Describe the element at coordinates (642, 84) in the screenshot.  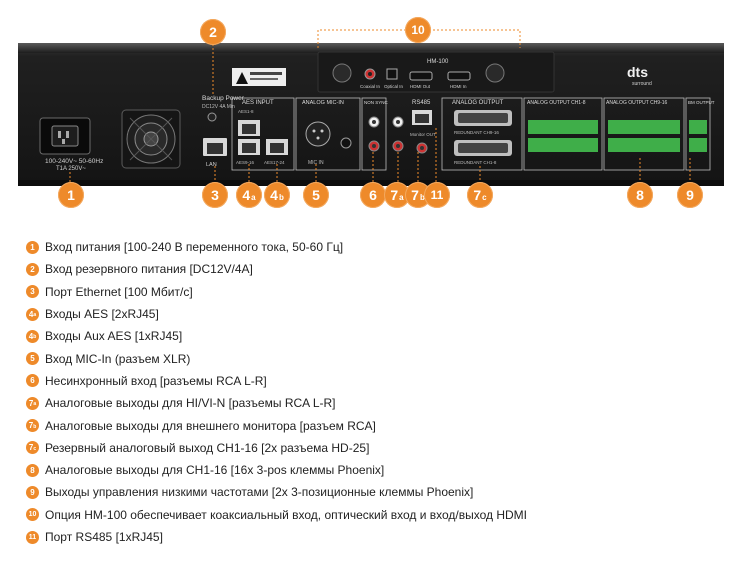
I see `svg-text: surround` at that location.